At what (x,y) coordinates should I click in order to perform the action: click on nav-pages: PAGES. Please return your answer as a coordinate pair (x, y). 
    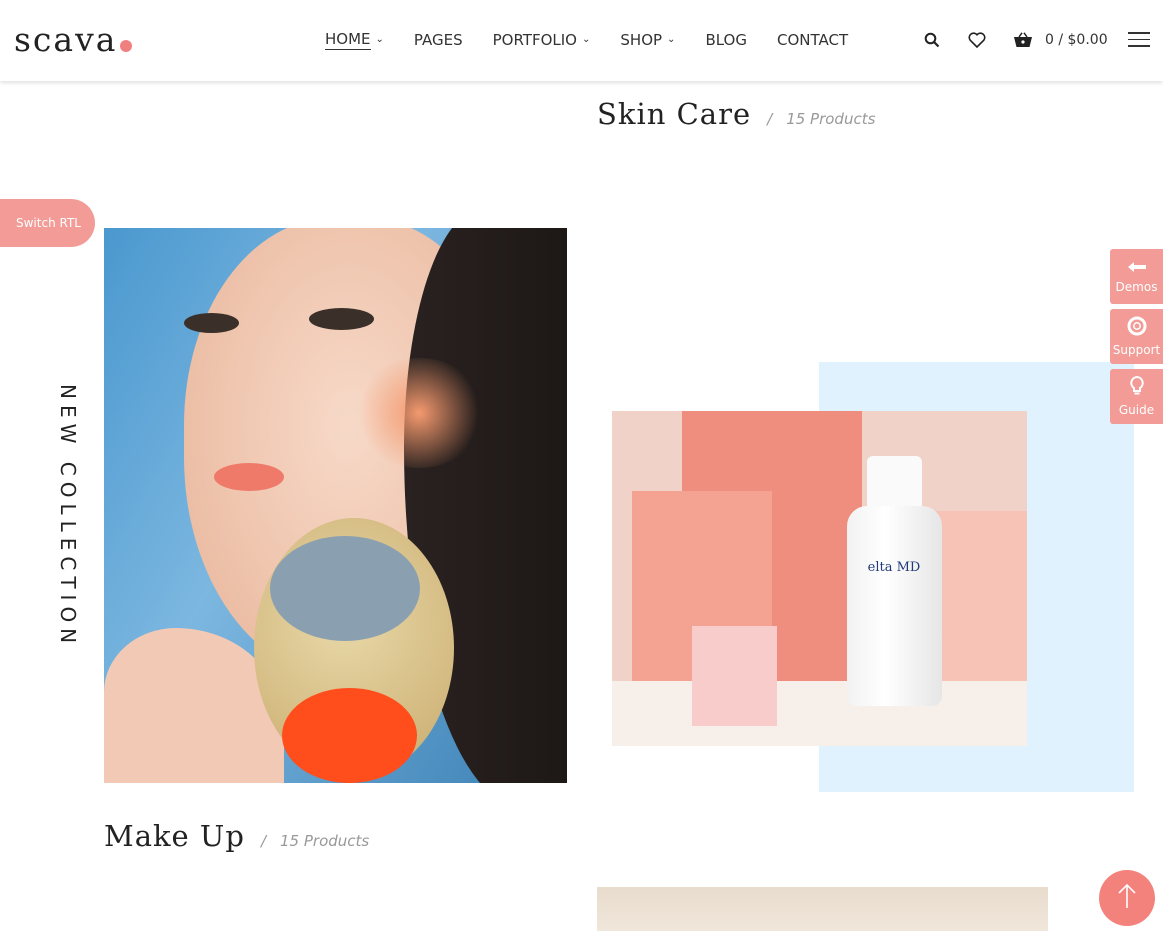
    Looking at the image, I should click on (438, 40).